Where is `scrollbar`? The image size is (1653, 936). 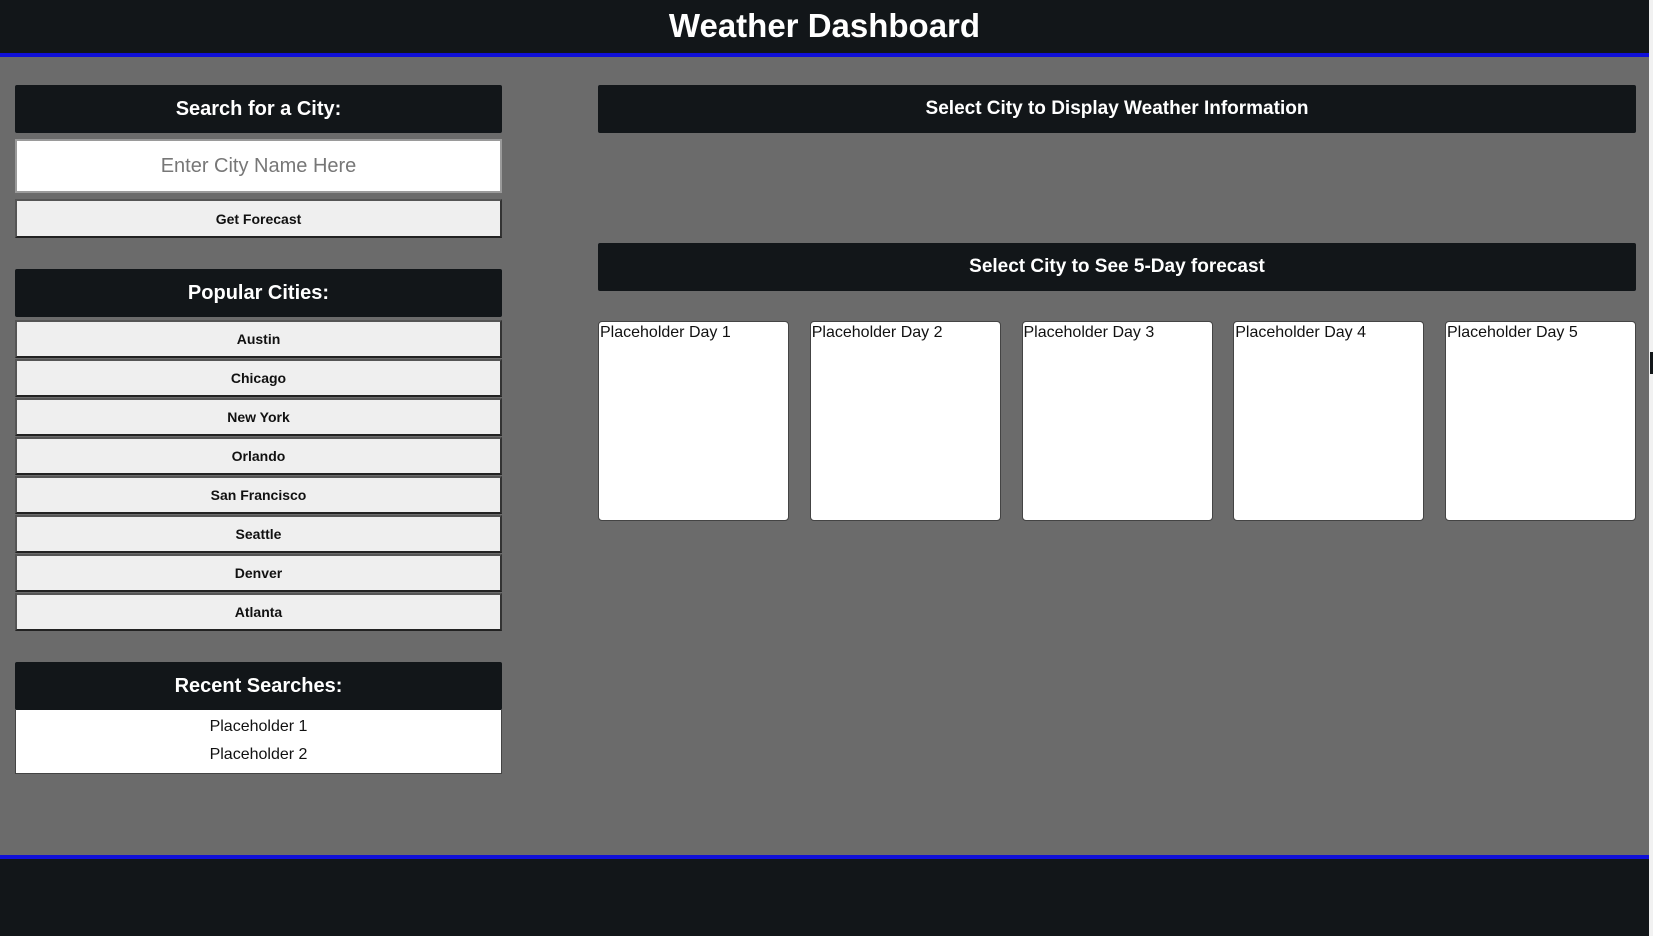 scrollbar is located at coordinates (1651, 468).